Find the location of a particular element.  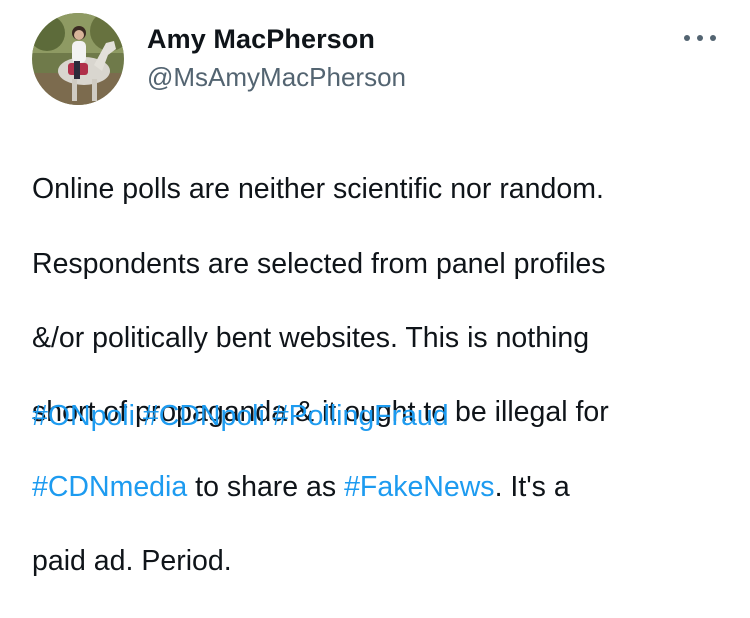

tweet-line: #CDNmedia to share as #FakeNews. It's a is located at coordinates (382, 487).